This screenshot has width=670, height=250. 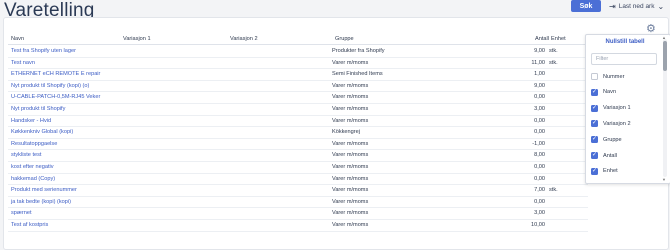 What do you see at coordinates (542, 39) in the screenshot?
I see `column-header-antall: Antall` at bounding box center [542, 39].